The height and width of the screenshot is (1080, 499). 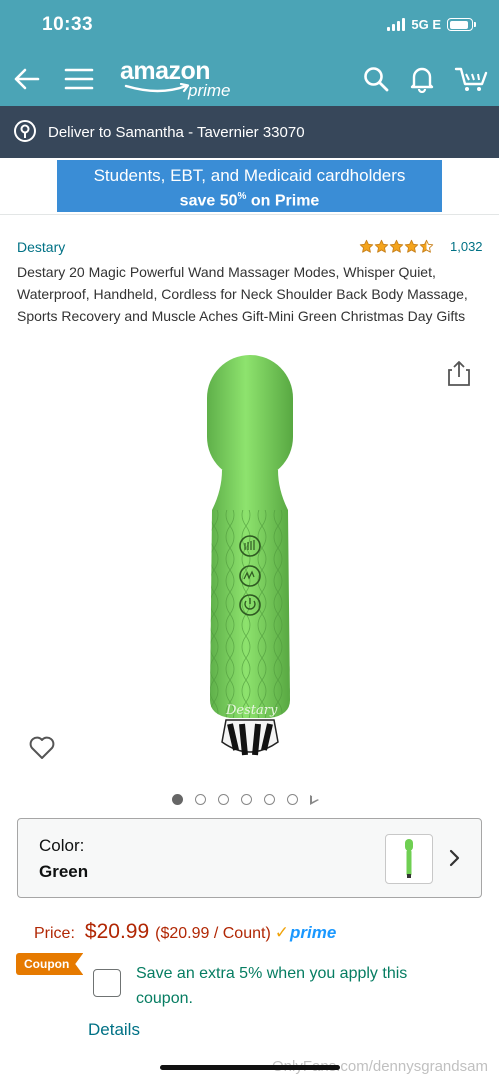 What do you see at coordinates (64, 871) in the screenshot?
I see `color-value: Green` at bounding box center [64, 871].